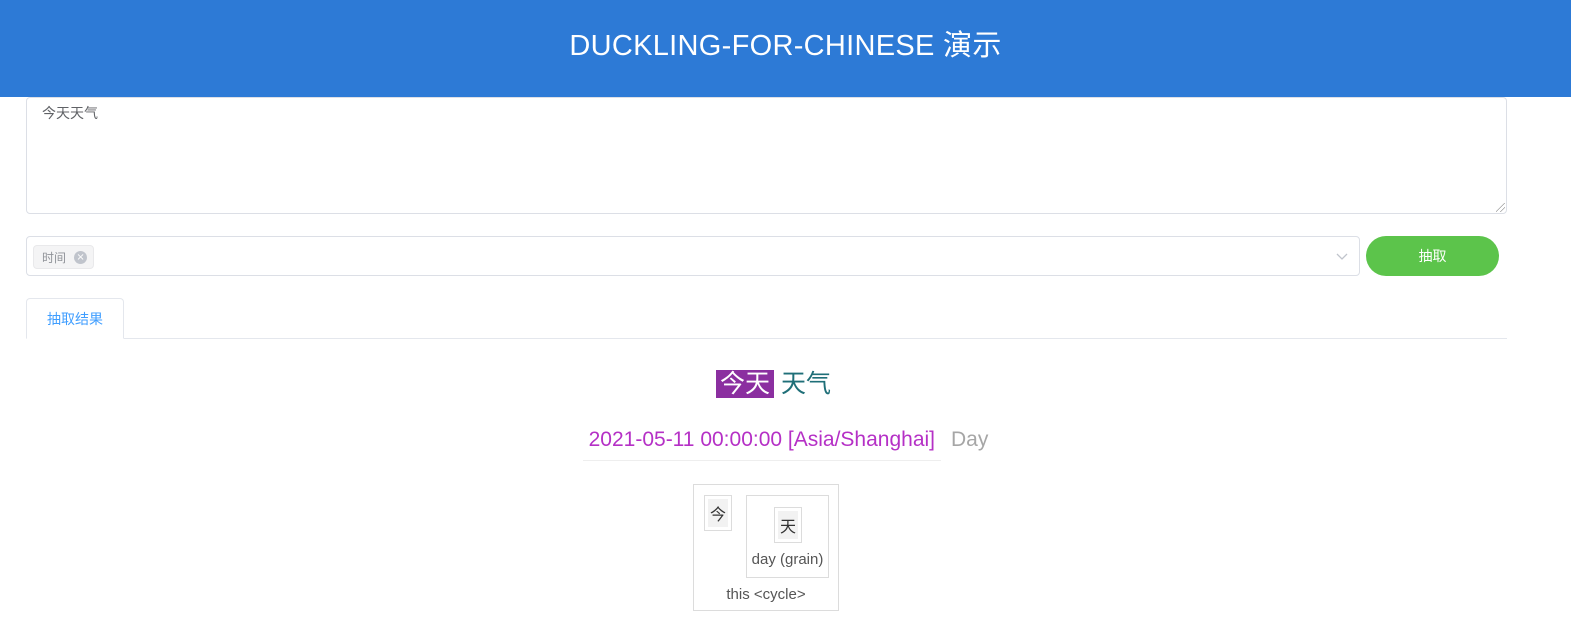 Image resolution: width=1571 pixels, height=636 pixels. What do you see at coordinates (1500, 207) in the screenshot?
I see `resize-handle` at bounding box center [1500, 207].